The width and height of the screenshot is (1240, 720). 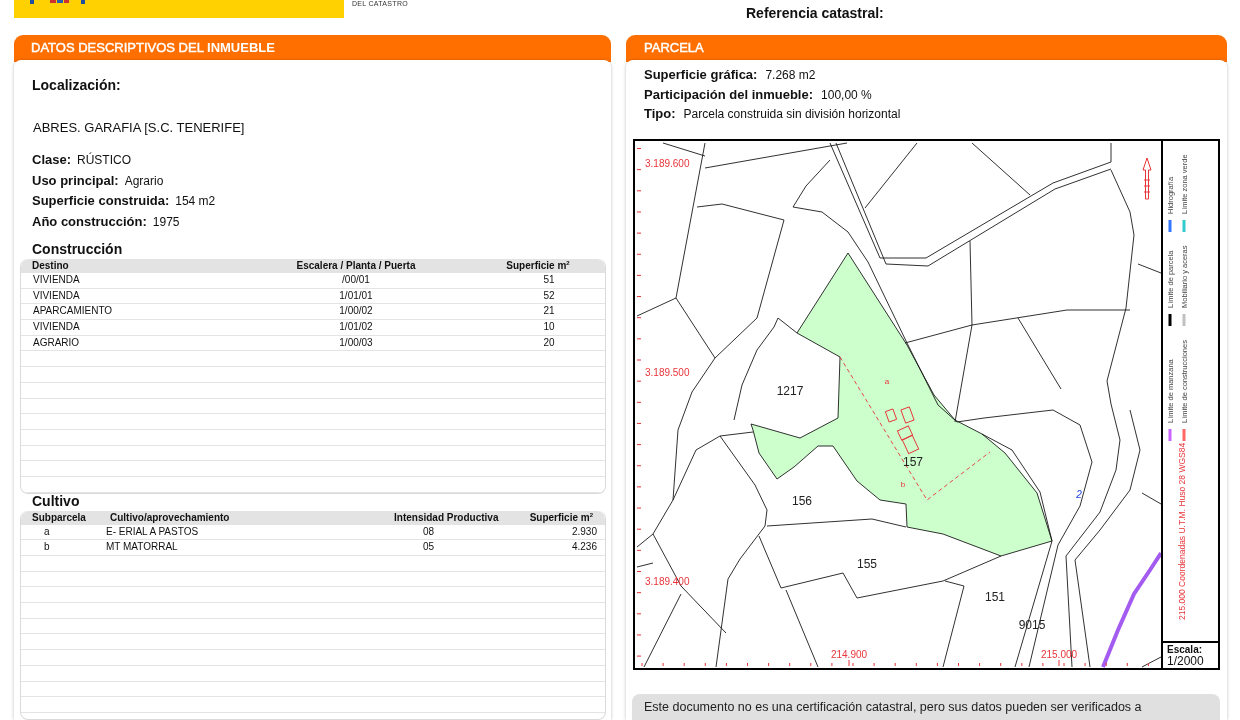 I want to click on parcel-number: 155, so click(x=867, y=564).